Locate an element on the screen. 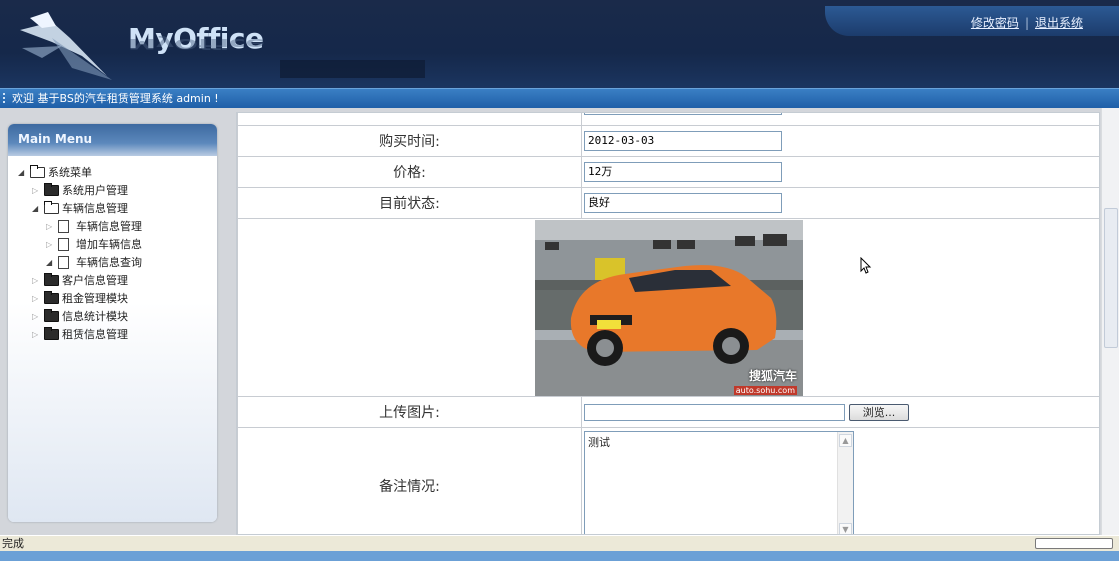  change-password-link: 修改密码 is located at coordinates (995, 23).